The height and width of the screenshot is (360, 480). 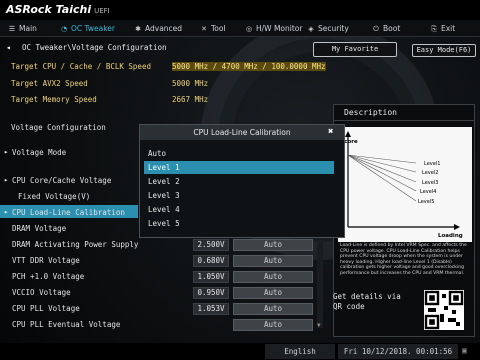 What do you see at coordinates (319, 325) in the screenshot?
I see `scroll-down-icon: ▼` at bounding box center [319, 325].